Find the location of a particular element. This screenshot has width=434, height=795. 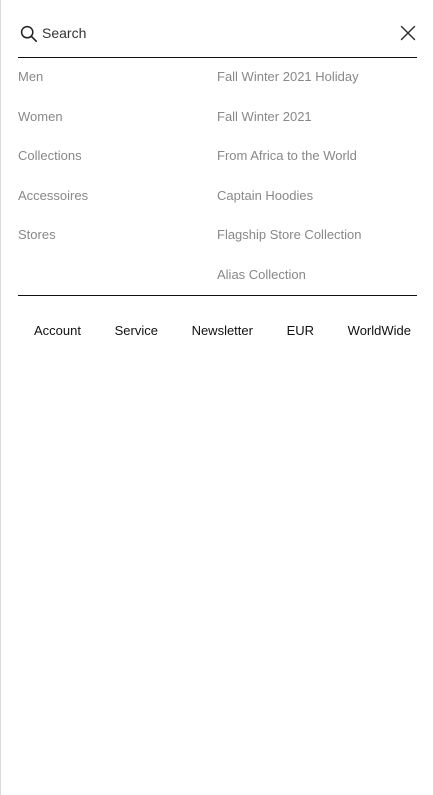

menu-item-from-africa-to-the-world: From Africa to the World is located at coordinates (317, 156).